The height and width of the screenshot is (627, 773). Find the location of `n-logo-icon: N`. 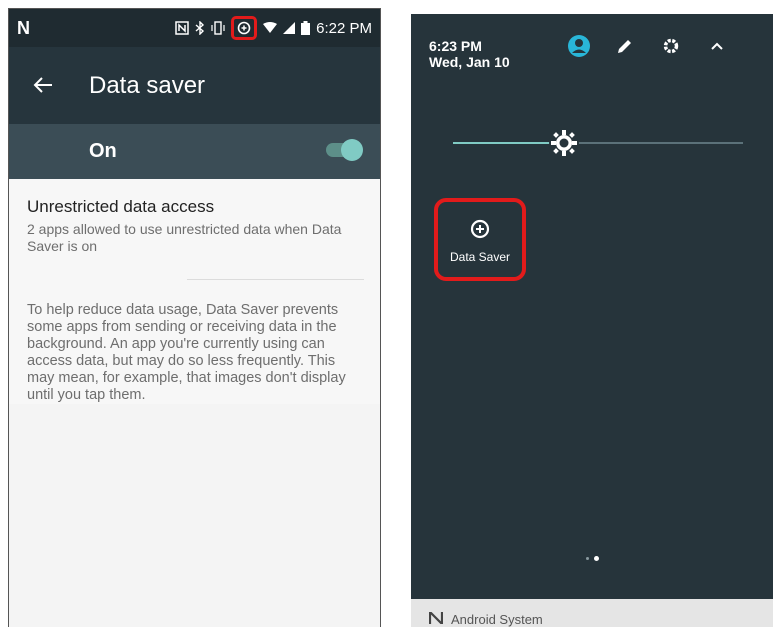

n-logo-icon: N is located at coordinates (23, 27).